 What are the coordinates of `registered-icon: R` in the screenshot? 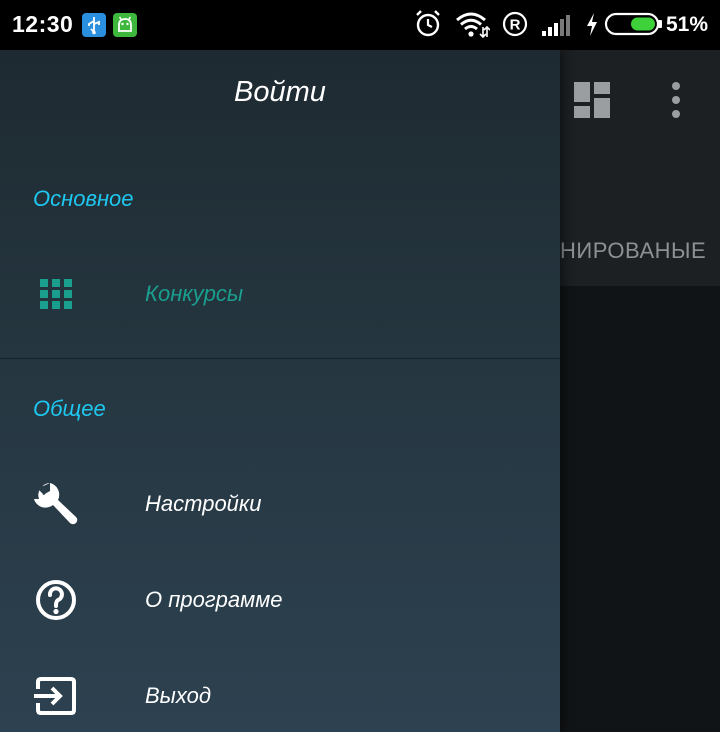 It's located at (516, 26).